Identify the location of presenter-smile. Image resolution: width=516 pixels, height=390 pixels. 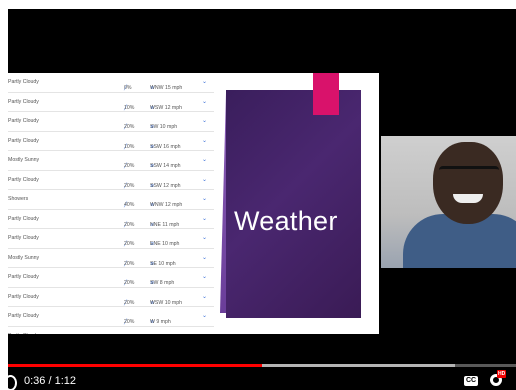
(468, 198).